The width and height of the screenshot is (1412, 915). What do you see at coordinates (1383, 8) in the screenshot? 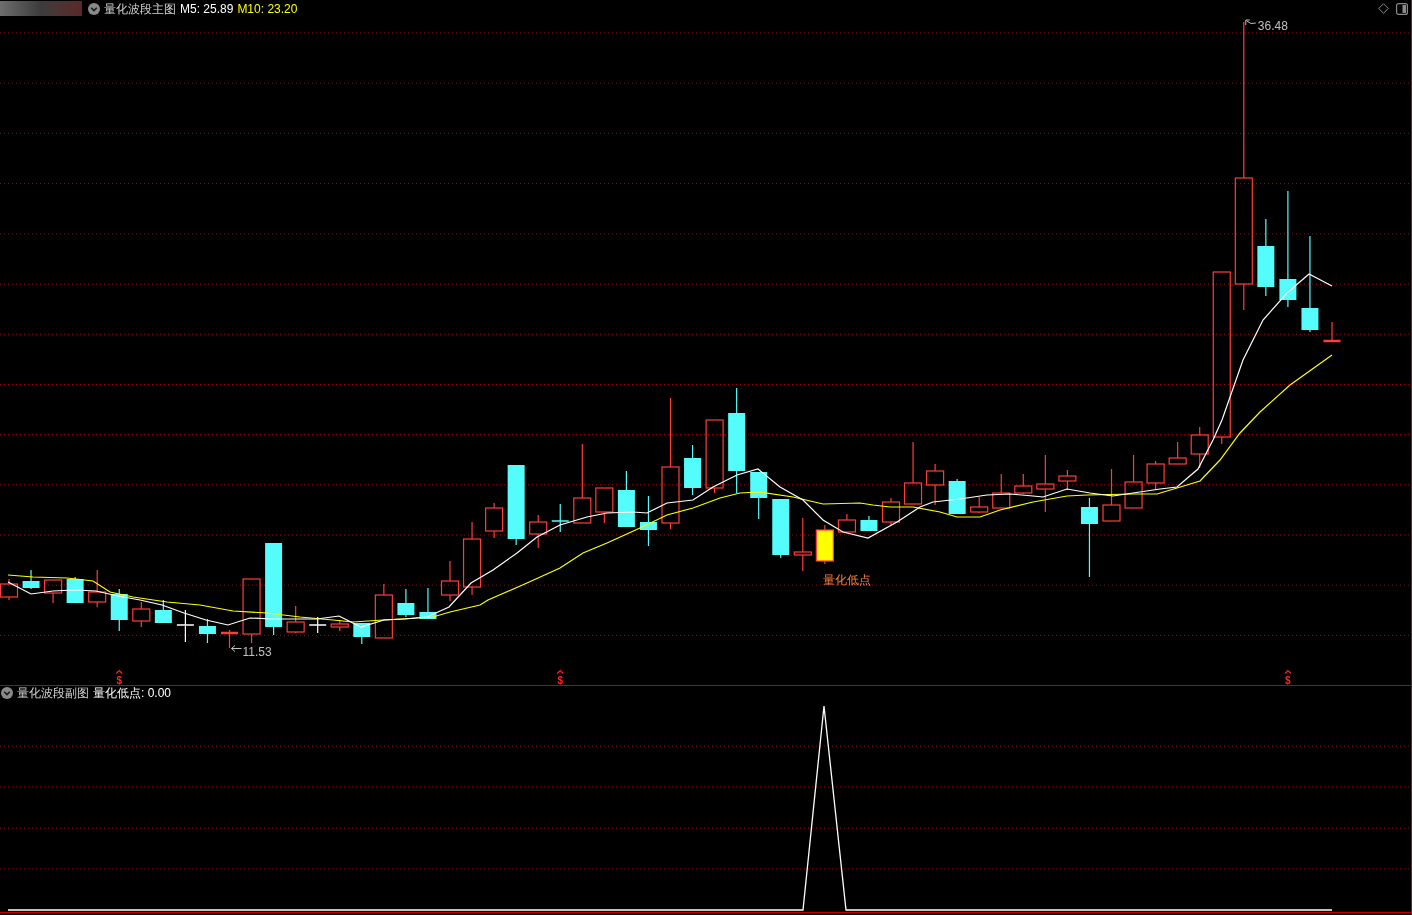
I see `diamond-icon` at bounding box center [1383, 8].